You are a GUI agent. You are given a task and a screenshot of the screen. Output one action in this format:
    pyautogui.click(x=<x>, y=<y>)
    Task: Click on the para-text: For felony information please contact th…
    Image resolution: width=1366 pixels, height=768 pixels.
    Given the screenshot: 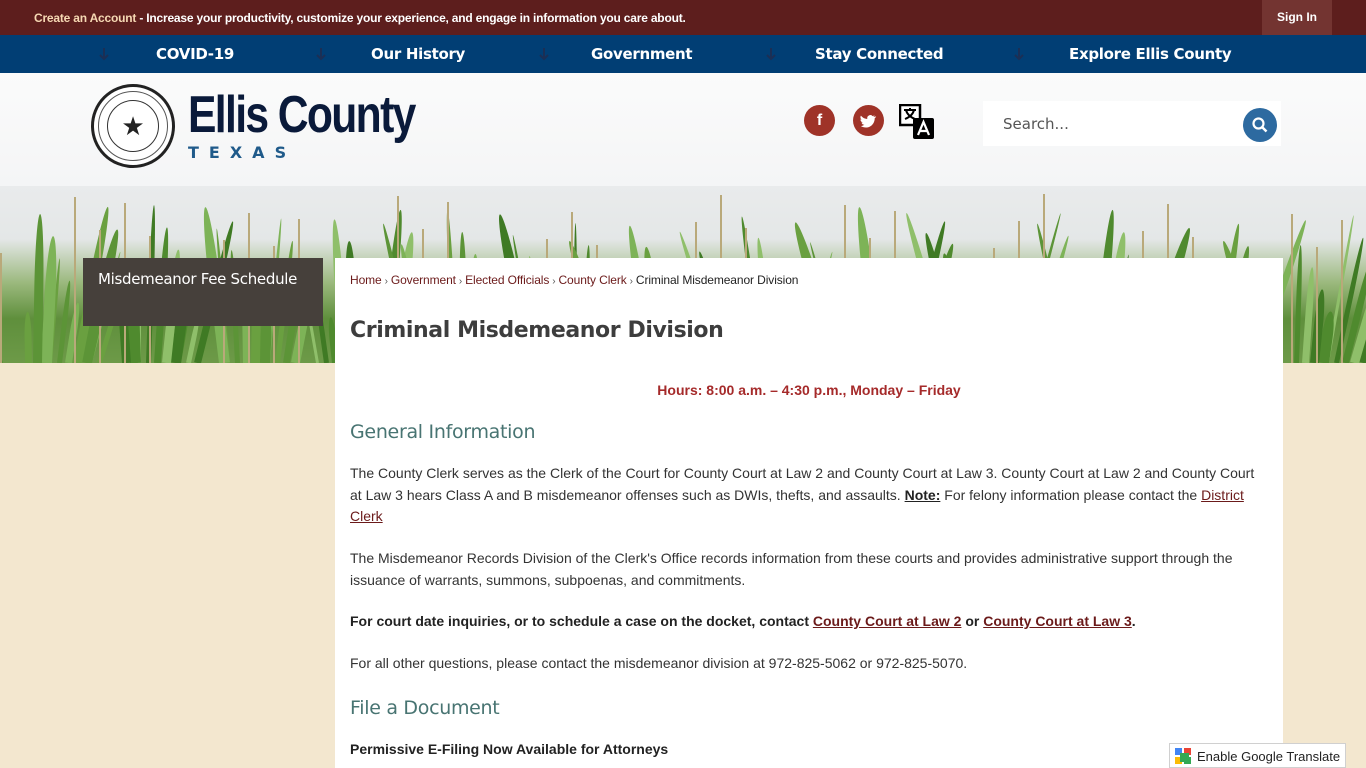 What is the action you would take?
    pyautogui.click(x=1071, y=494)
    